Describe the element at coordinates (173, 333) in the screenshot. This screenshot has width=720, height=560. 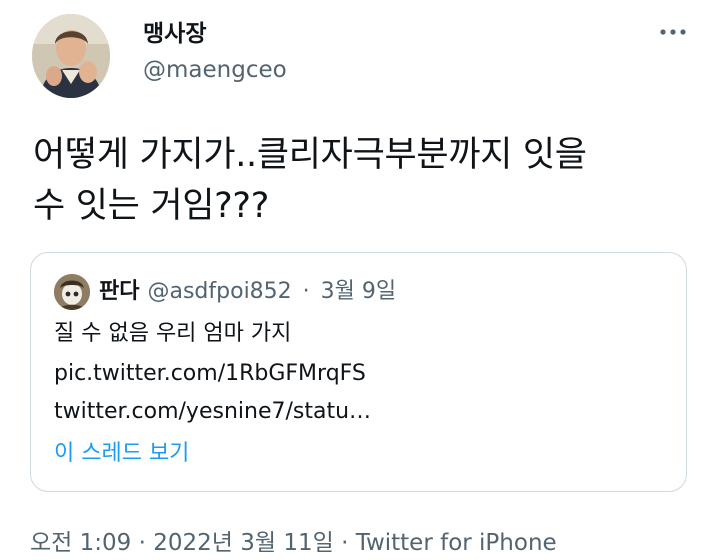
I see `quoted-text-line: 질 수 없음 우리 엄마 가지` at that location.